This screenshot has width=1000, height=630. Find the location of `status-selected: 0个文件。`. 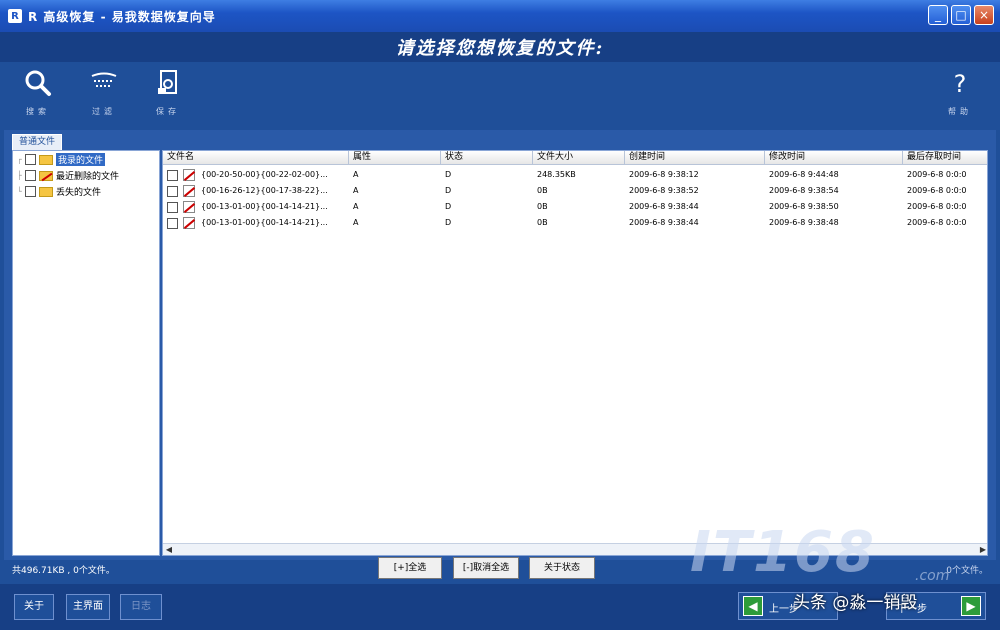

status-selected: 0个文件。 is located at coordinates (967, 571).